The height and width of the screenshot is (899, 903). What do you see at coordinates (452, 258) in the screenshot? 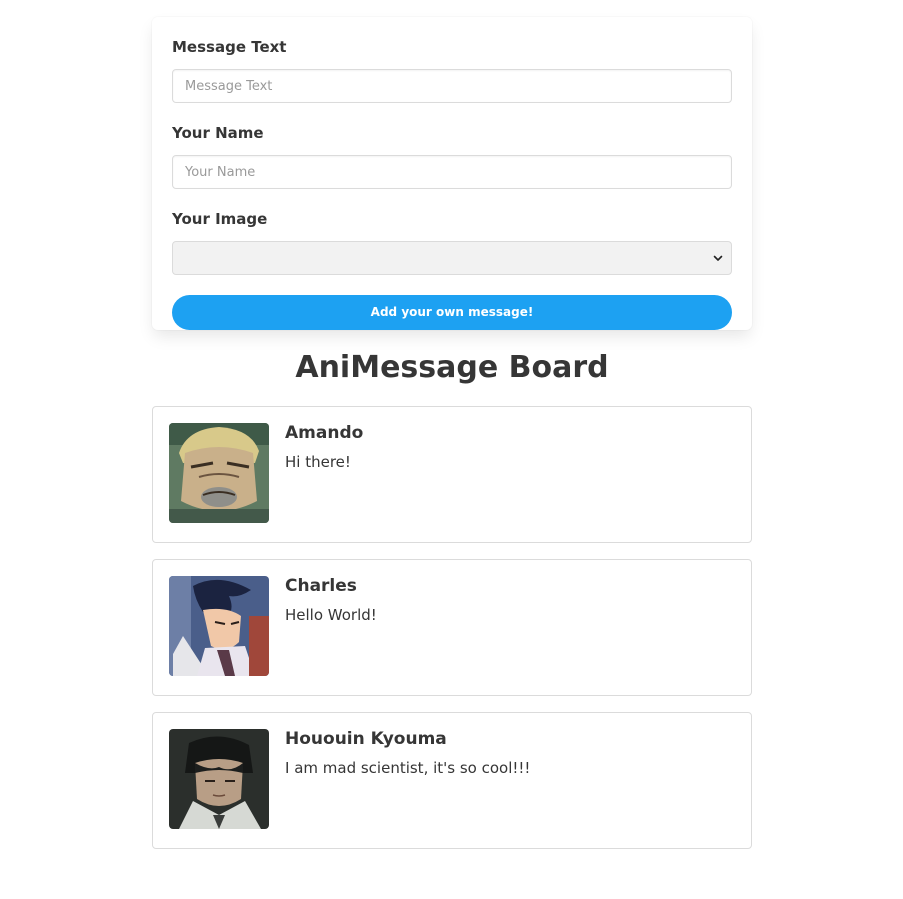
I see `your-image-select` at bounding box center [452, 258].